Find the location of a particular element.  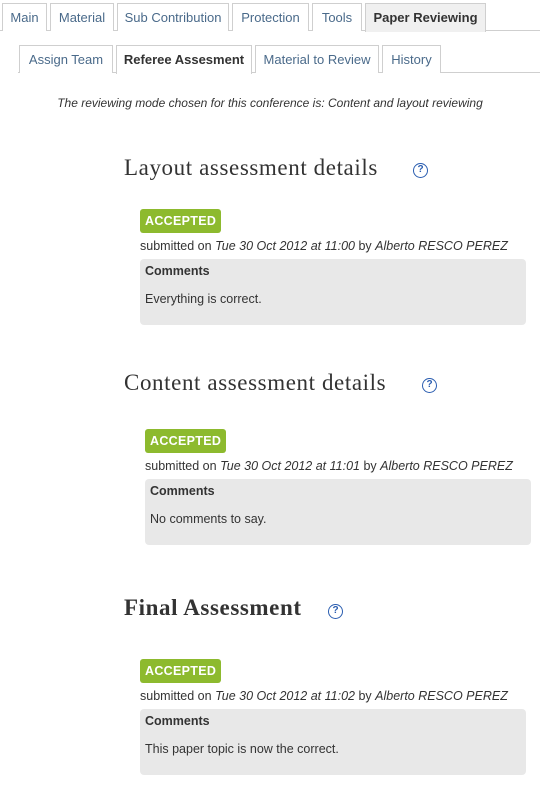

final-assessment-title: Final Assessment is located at coordinates (213, 607).